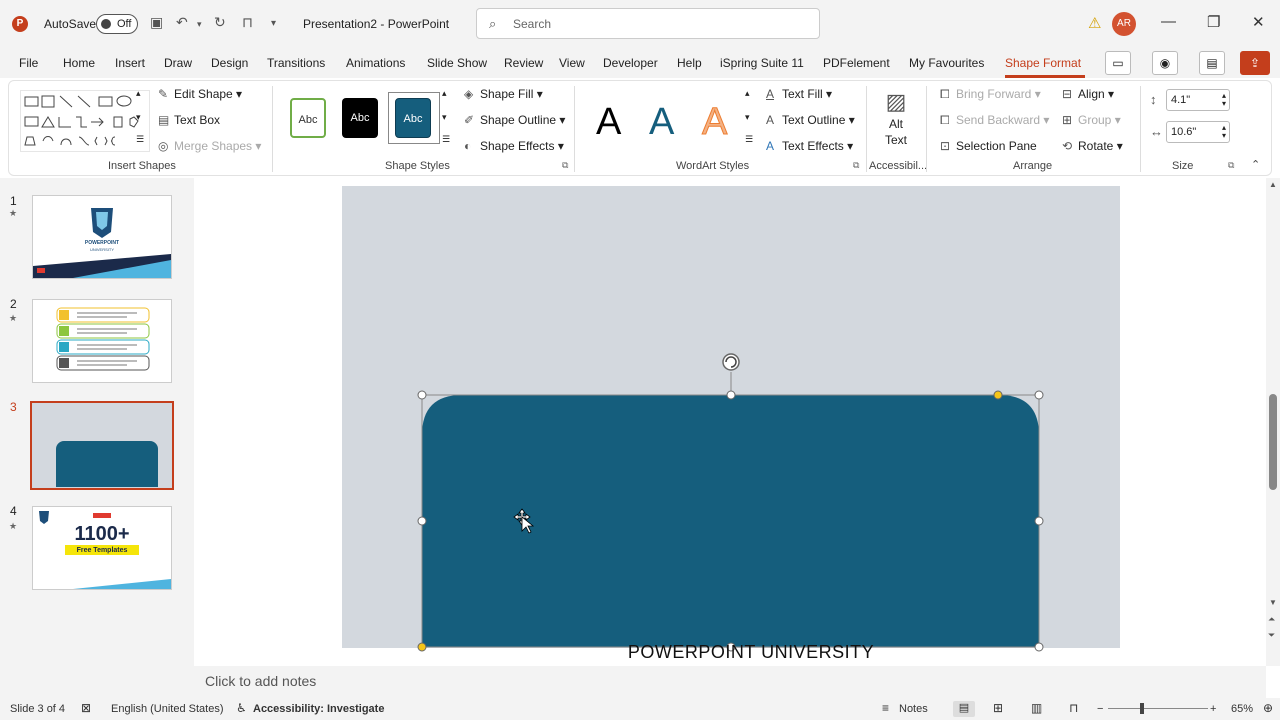 The width and height of the screenshot is (1280, 720). What do you see at coordinates (457, 63) in the screenshot?
I see `tab-slide-show: Slide Show` at bounding box center [457, 63].